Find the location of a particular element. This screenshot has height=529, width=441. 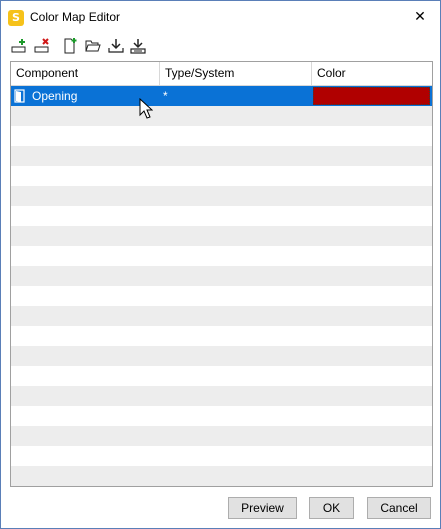

remove-row-icon is located at coordinates (41, 45).